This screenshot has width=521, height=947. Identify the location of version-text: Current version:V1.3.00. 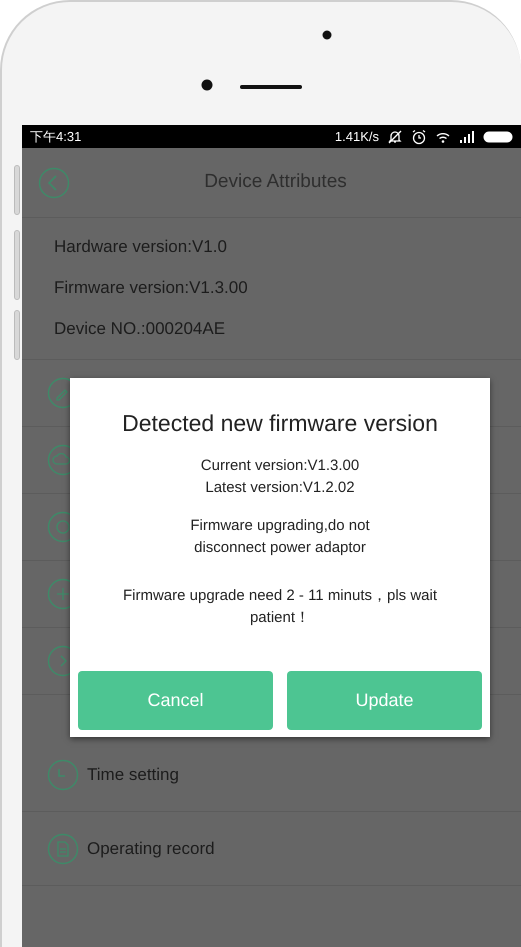
(280, 466).